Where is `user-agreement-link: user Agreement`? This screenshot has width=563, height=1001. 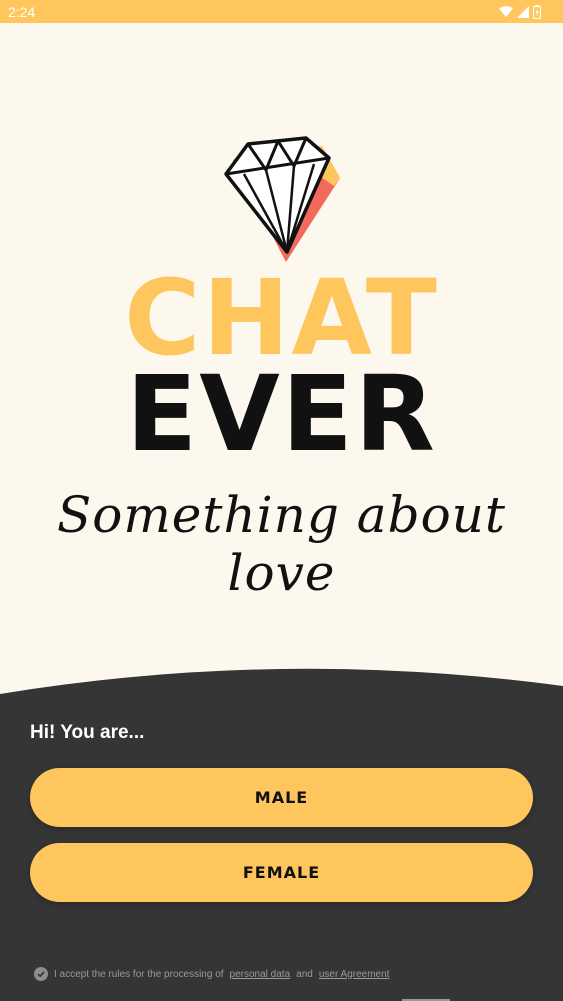 user-agreement-link: user Agreement is located at coordinates (354, 974).